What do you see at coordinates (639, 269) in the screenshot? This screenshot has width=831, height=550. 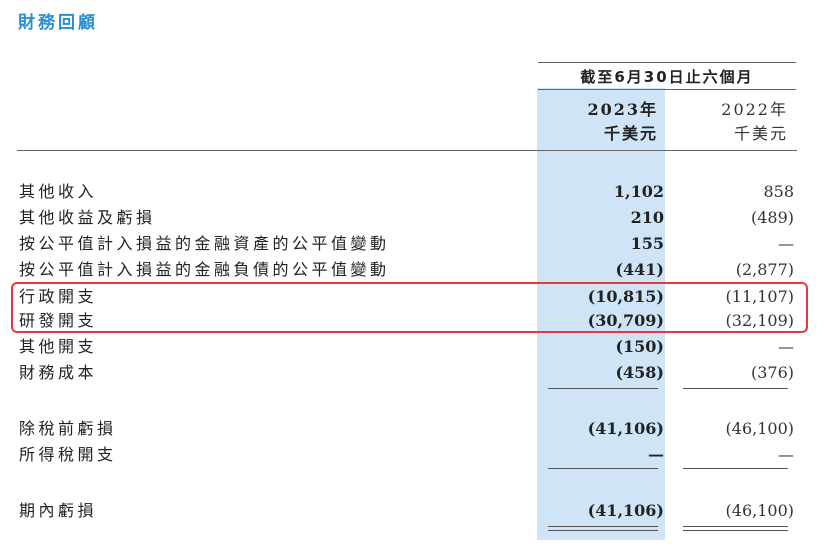 I see `row-value-2023: (441)` at bounding box center [639, 269].